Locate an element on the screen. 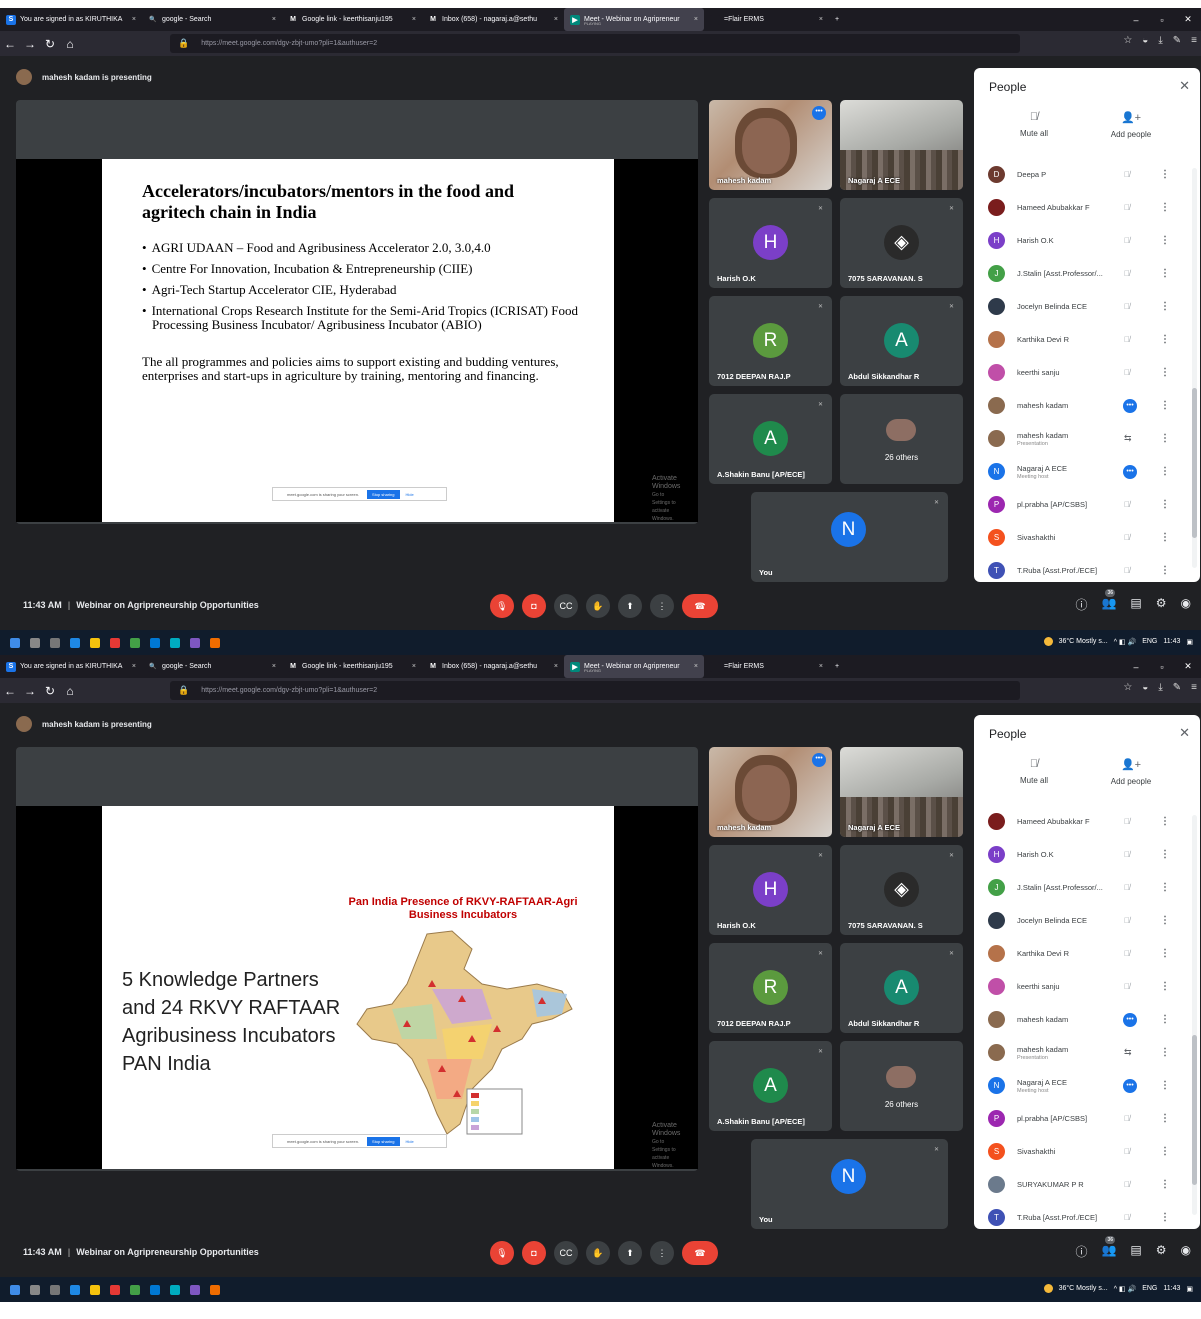 Image resolution: width=1201 pixels, height=1319 pixels. browser-tab: M Inbox (658) - nagaraj.a@sethu × is located at coordinates (493, 19).